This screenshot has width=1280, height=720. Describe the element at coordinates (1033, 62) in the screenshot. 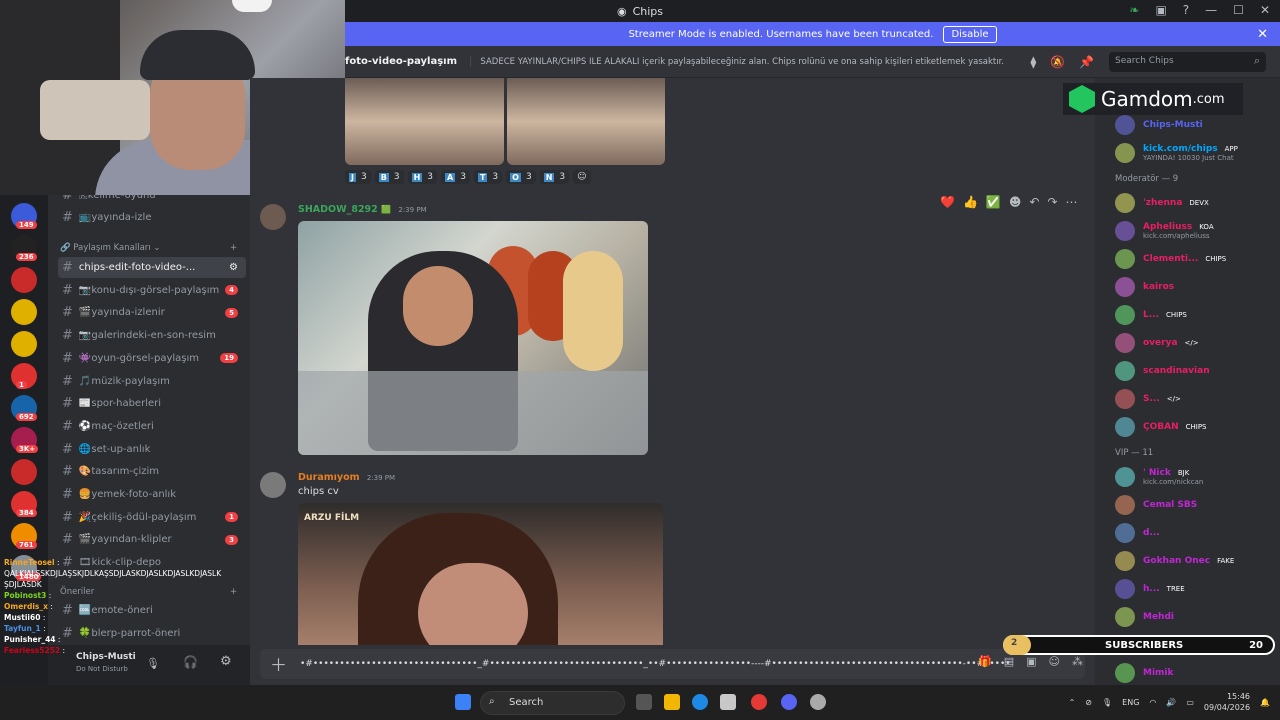

I see `threads-icon: ⧫` at that location.